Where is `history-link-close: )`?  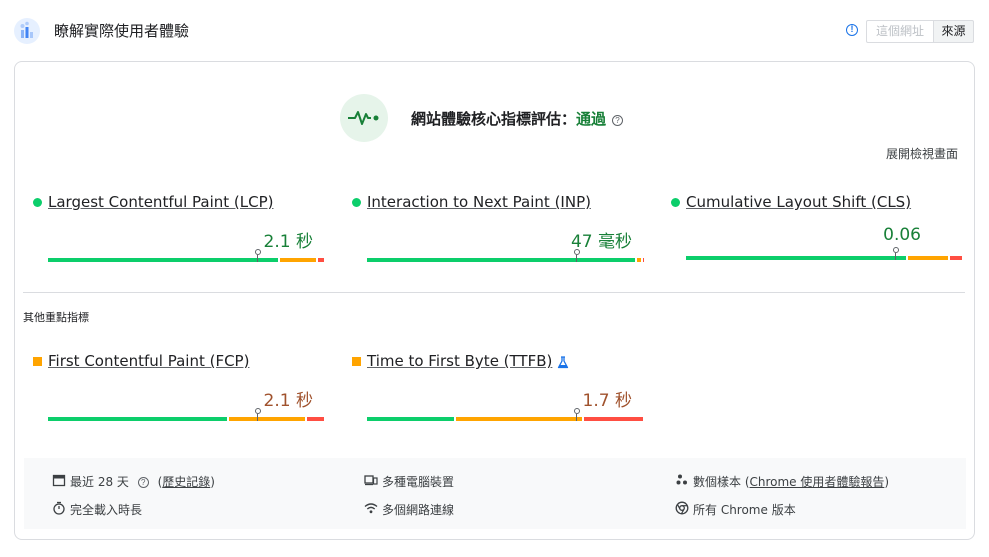 history-link-close: ) is located at coordinates (212, 482).